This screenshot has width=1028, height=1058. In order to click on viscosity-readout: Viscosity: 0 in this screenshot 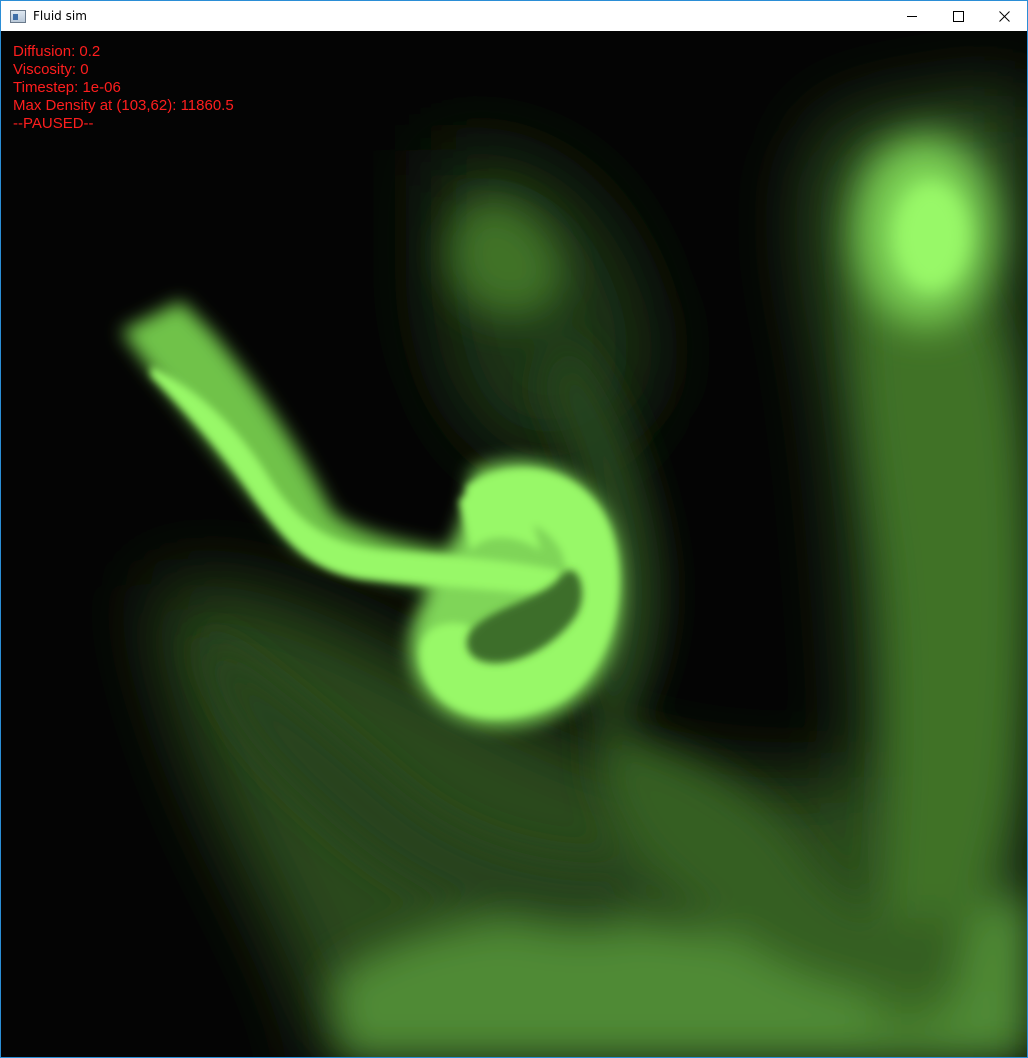, I will do `click(51, 69)`.